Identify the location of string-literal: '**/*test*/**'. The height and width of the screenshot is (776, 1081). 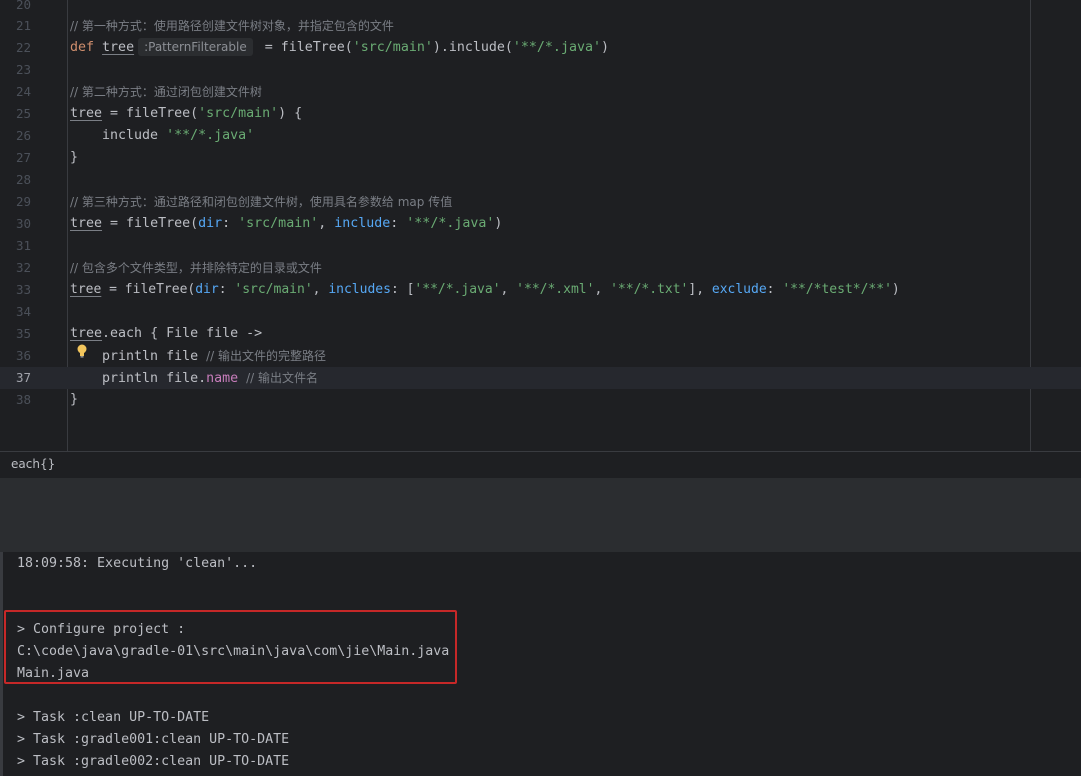
(837, 289).